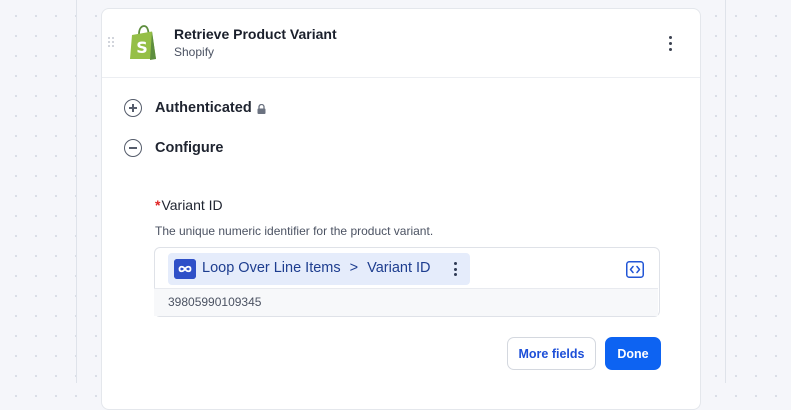 The height and width of the screenshot is (410, 791). I want to click on section-authenticated: Authenticated, so click(195, 108).